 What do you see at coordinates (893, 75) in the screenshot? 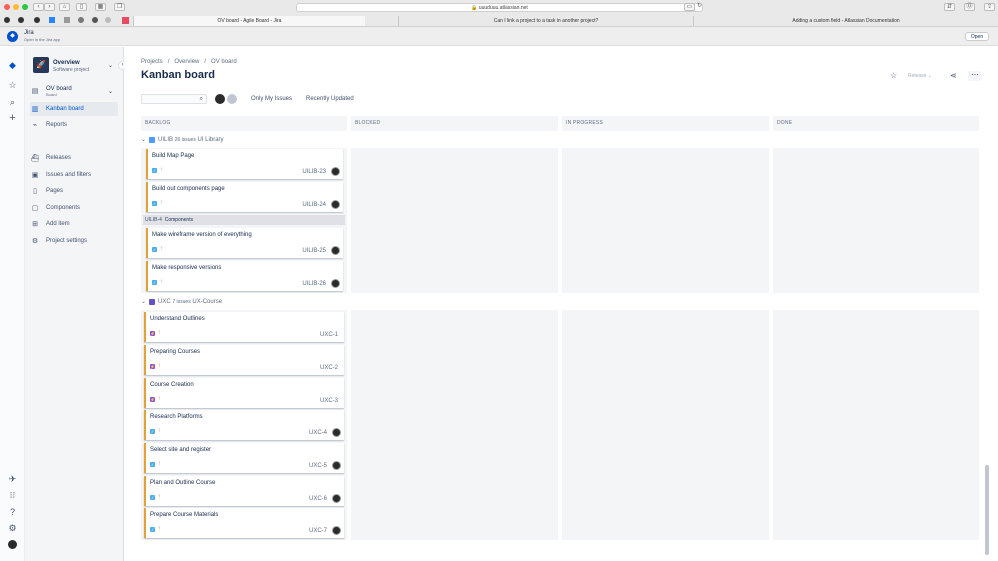
I see `star-icon: ☆` at bounding box center [893, 75].